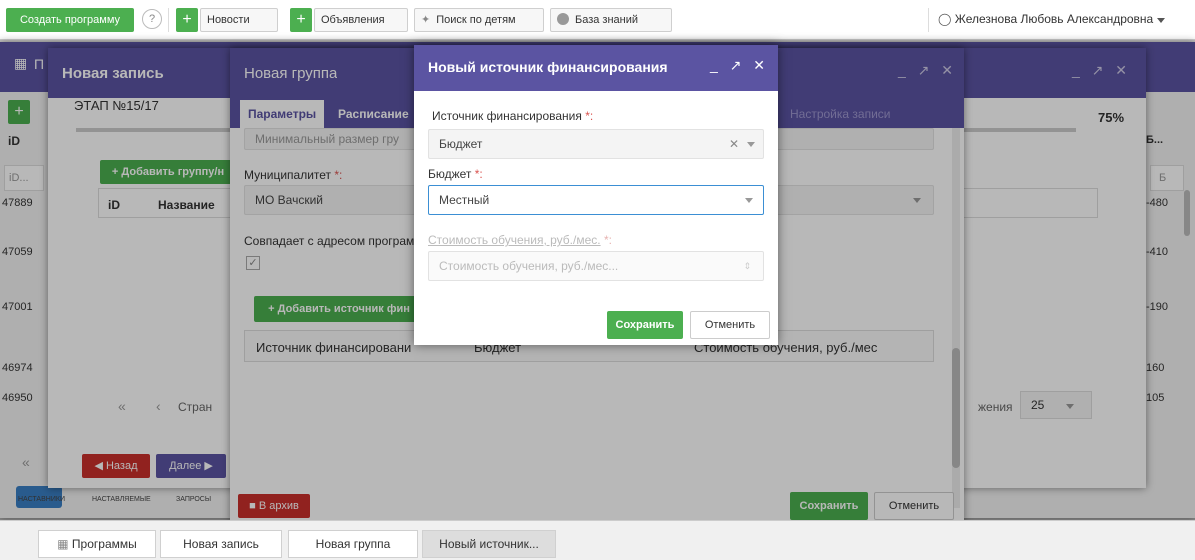 Image resolution: width=1195 pixels, height=560 pixels. I want to click on knowledge-base-button: База знаний, so click(611, 20).